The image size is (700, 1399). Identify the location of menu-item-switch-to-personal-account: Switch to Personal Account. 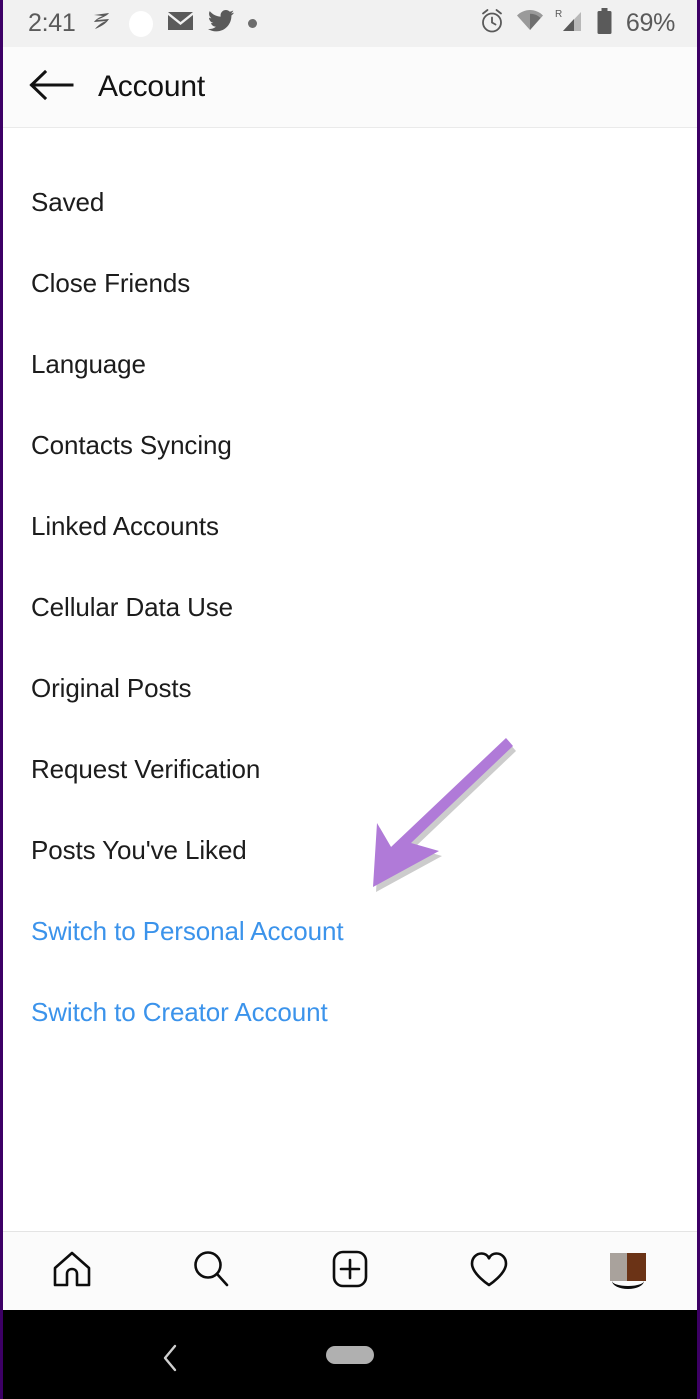
(350, 931).